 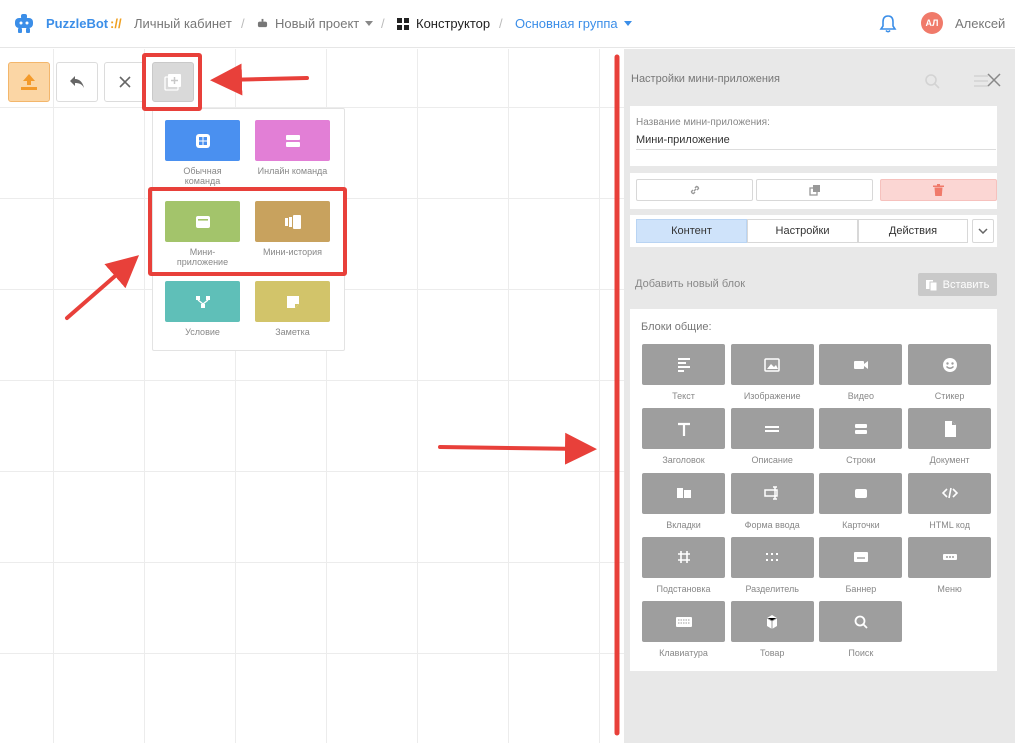 What do you see at coordinates (802, 231) in the screenshot?
I see `tab-settings: Настройки` at bounding box center [802, 231].